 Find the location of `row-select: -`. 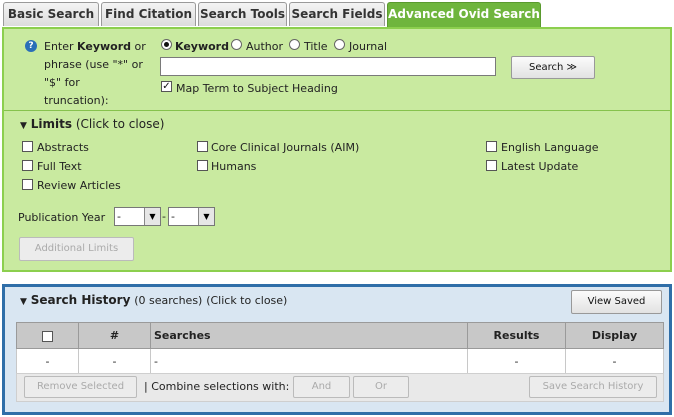

row-select: - is located at coordinates (47, 361).